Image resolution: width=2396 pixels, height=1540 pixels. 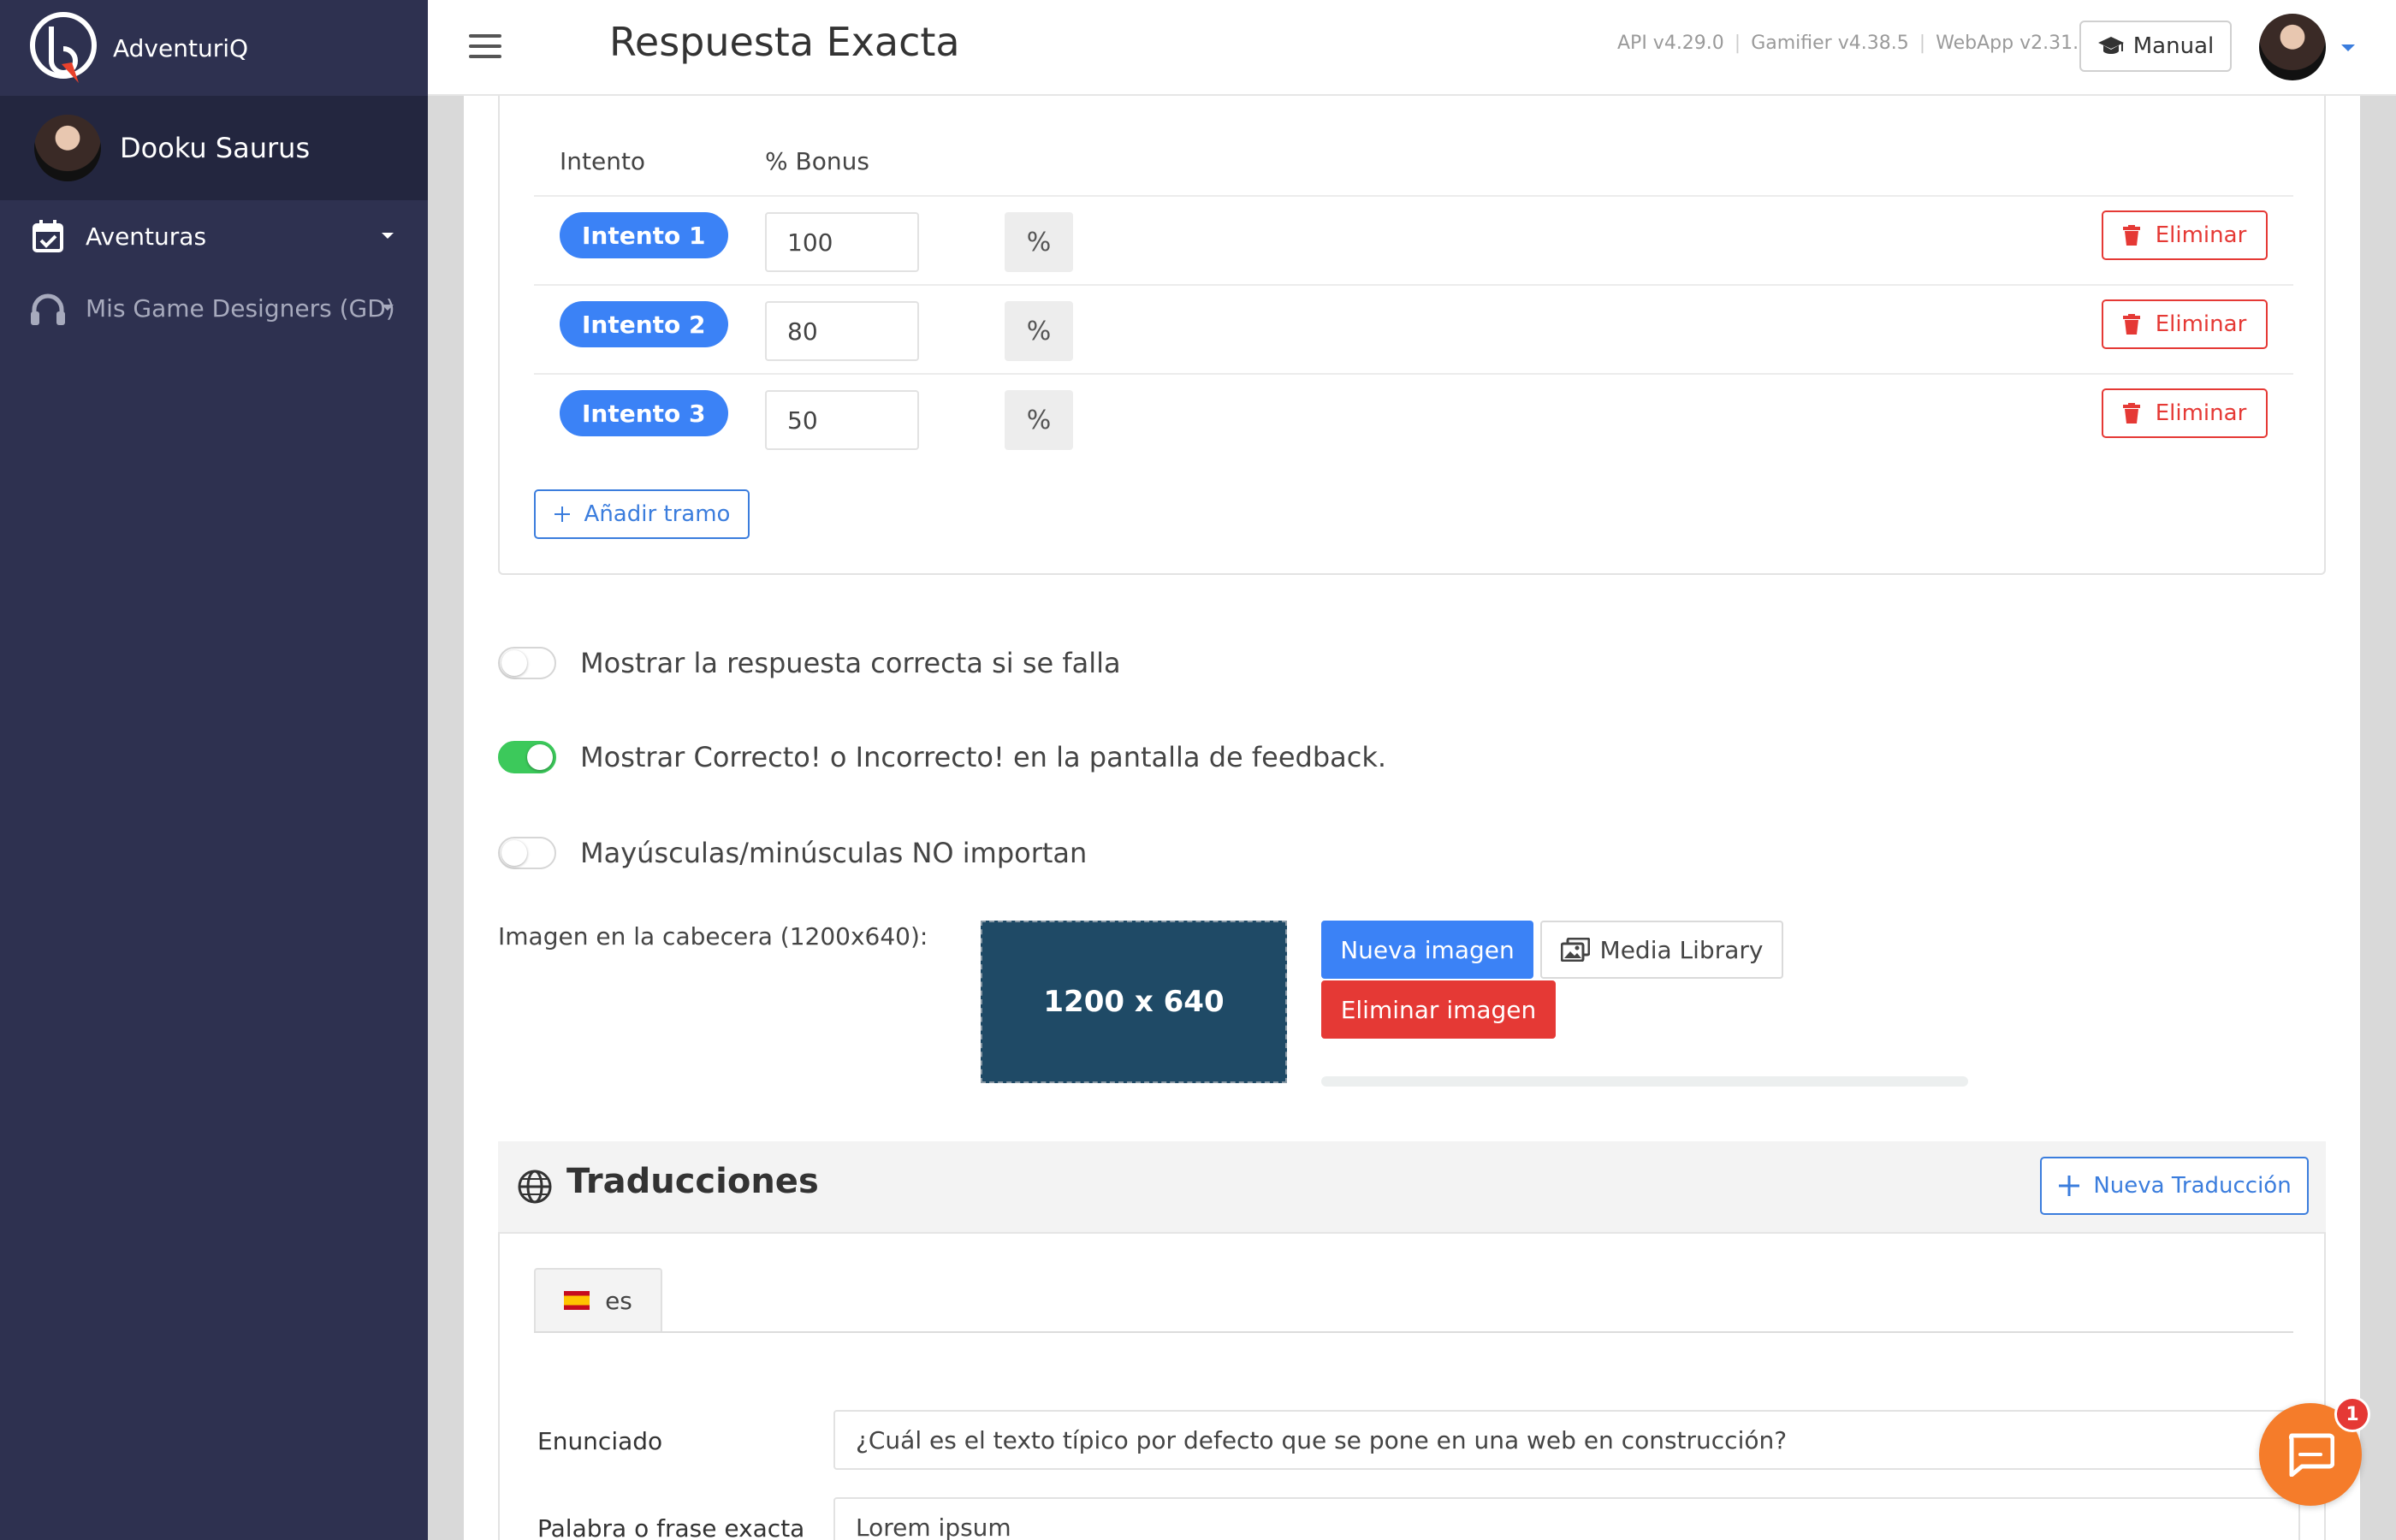 What do you see at coordinates (842, 242) in the screenshot?
I see `bonus-input: 100` at bounding box center [842, 242].